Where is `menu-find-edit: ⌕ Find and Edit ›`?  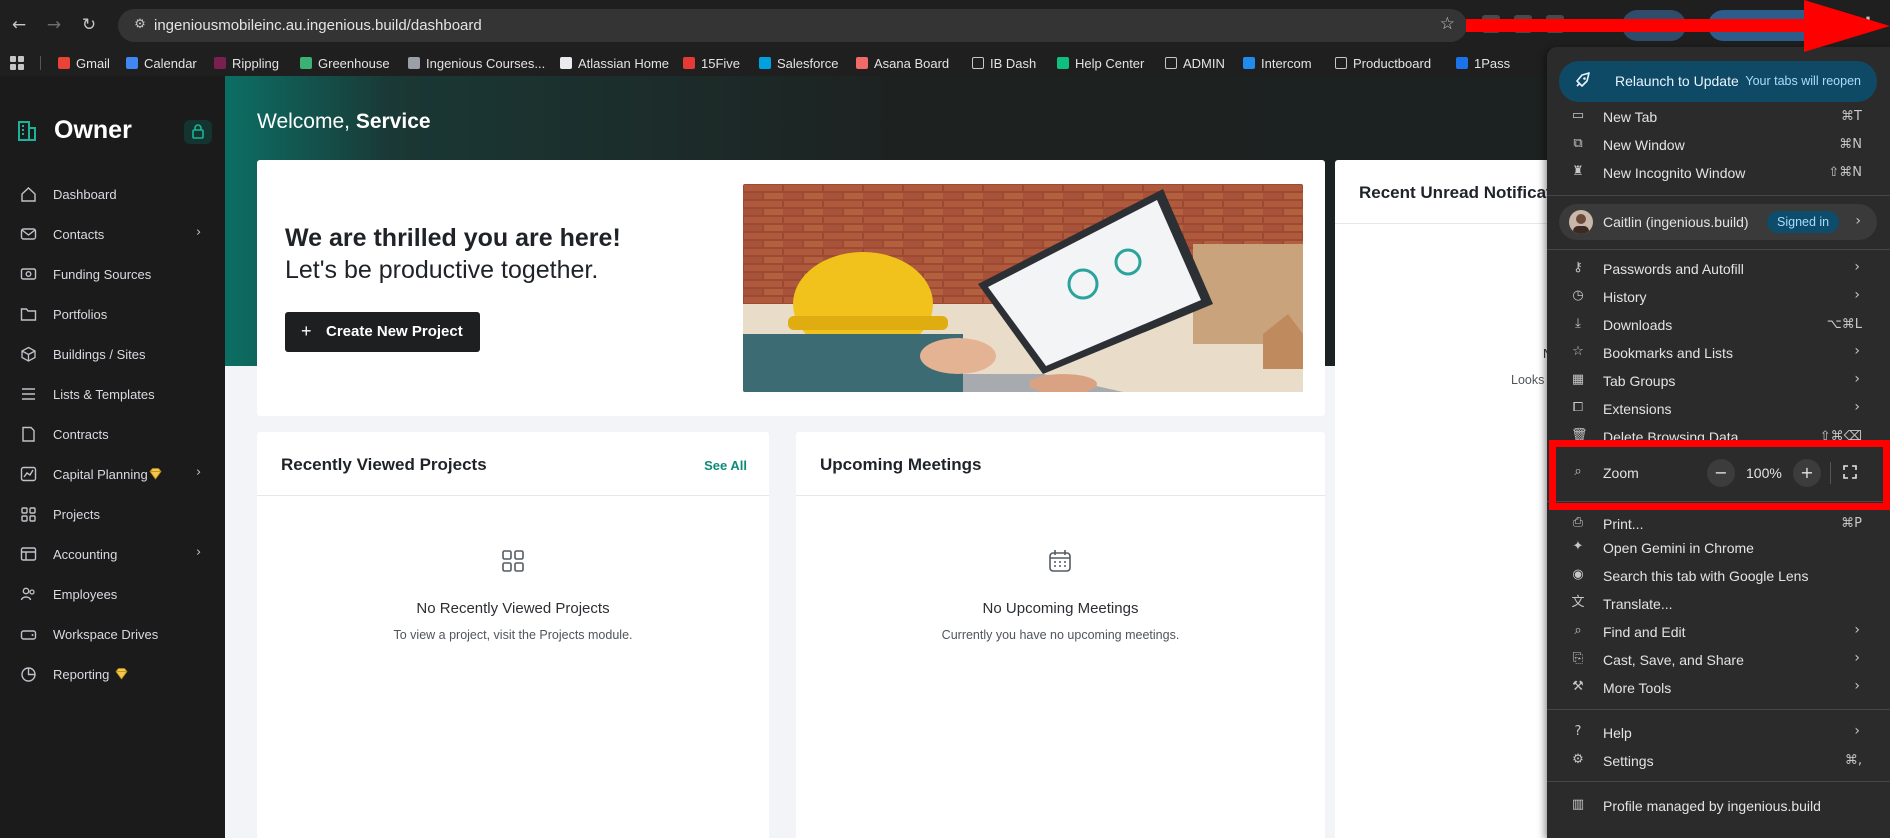
menu-find-edit: ⌕ Find and Edit › is located at coordinates (1718, 632).